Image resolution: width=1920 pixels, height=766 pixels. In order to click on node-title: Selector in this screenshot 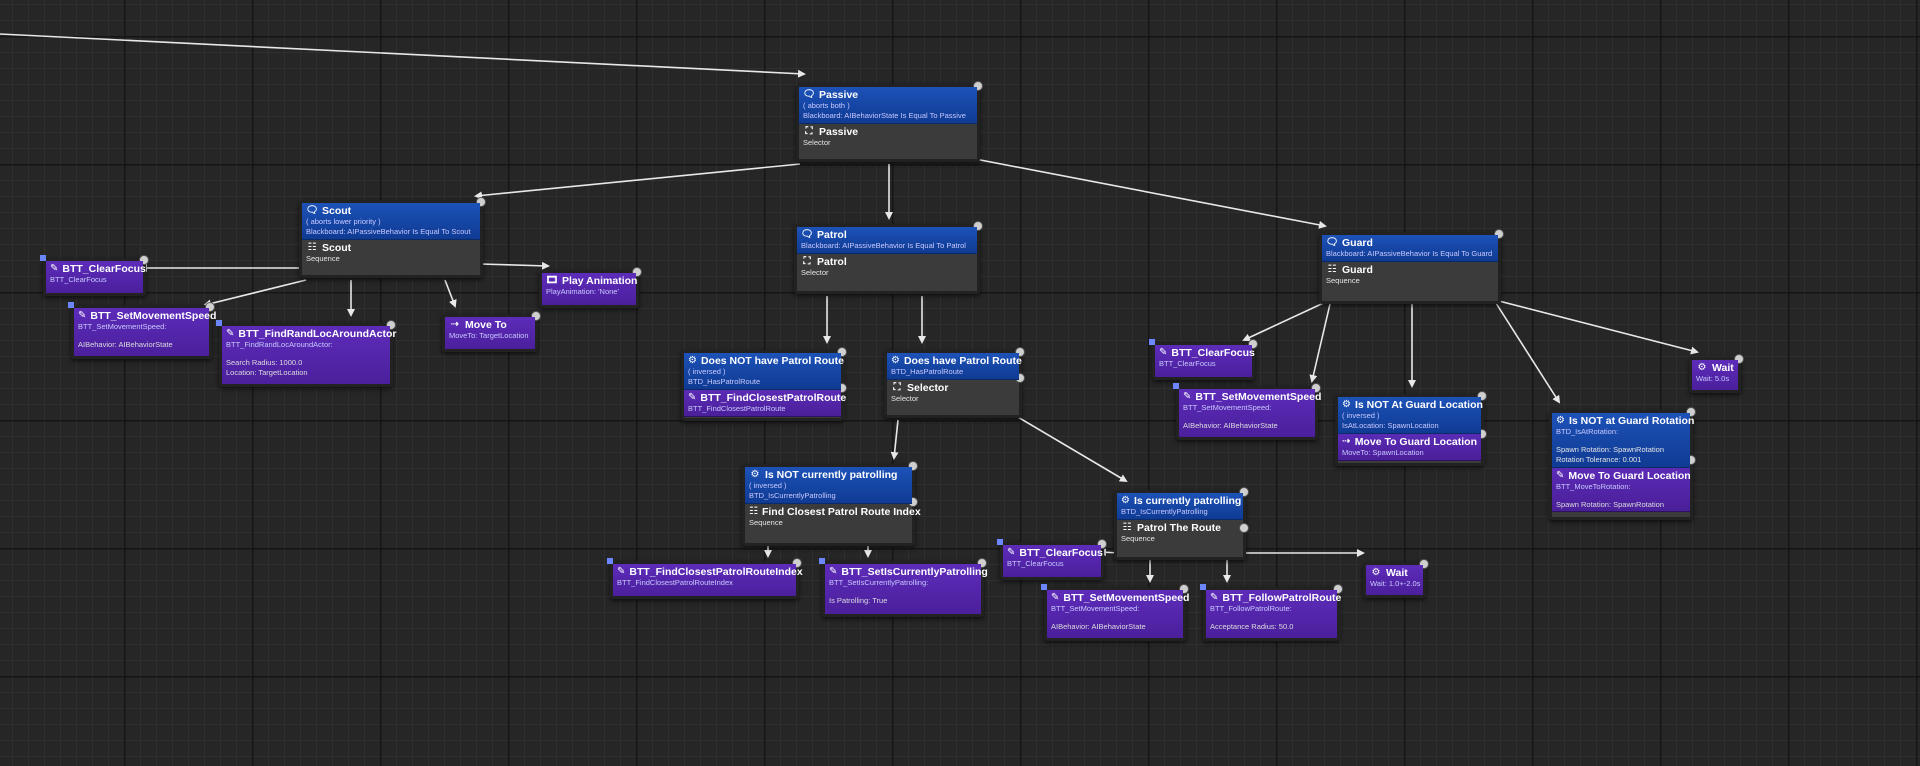, I will do `click(928, 388)`.